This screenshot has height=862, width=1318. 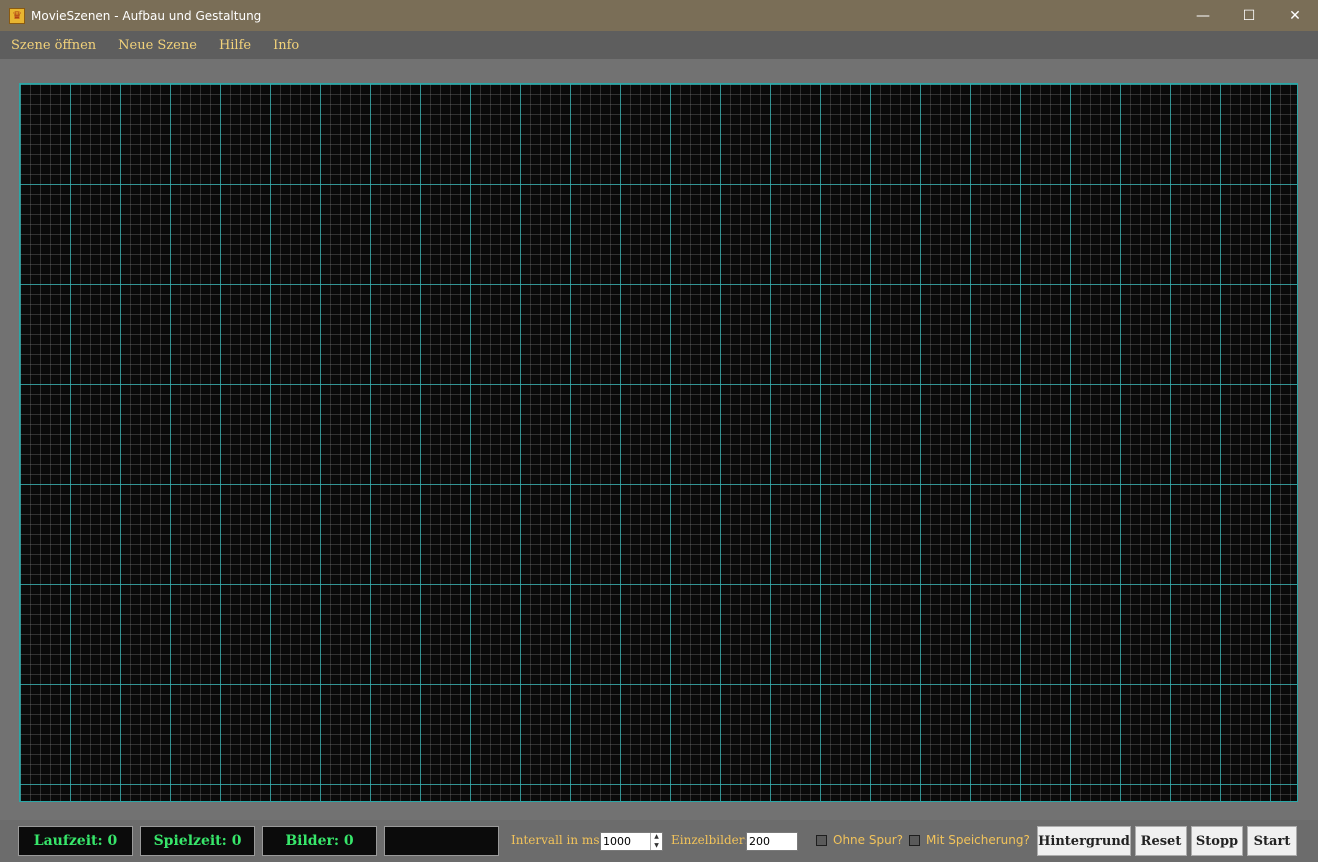 What do you see at coordinates (656, 846) in the screenshot?
I see `stepper-down-icon: ▼` at bounding box center [656, 846].